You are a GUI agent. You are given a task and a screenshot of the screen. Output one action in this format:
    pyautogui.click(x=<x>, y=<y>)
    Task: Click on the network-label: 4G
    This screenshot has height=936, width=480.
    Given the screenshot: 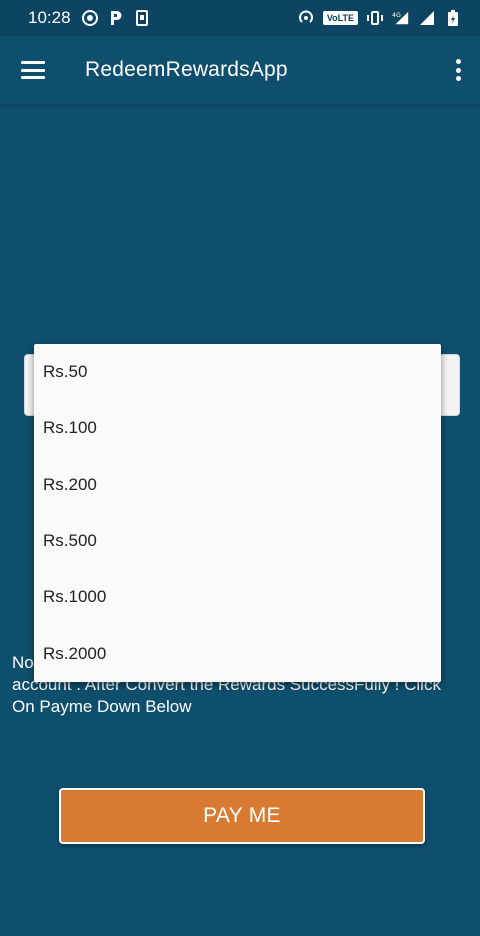 What is the action you would take?
    pyautogui.click(x=396, y=15)
    